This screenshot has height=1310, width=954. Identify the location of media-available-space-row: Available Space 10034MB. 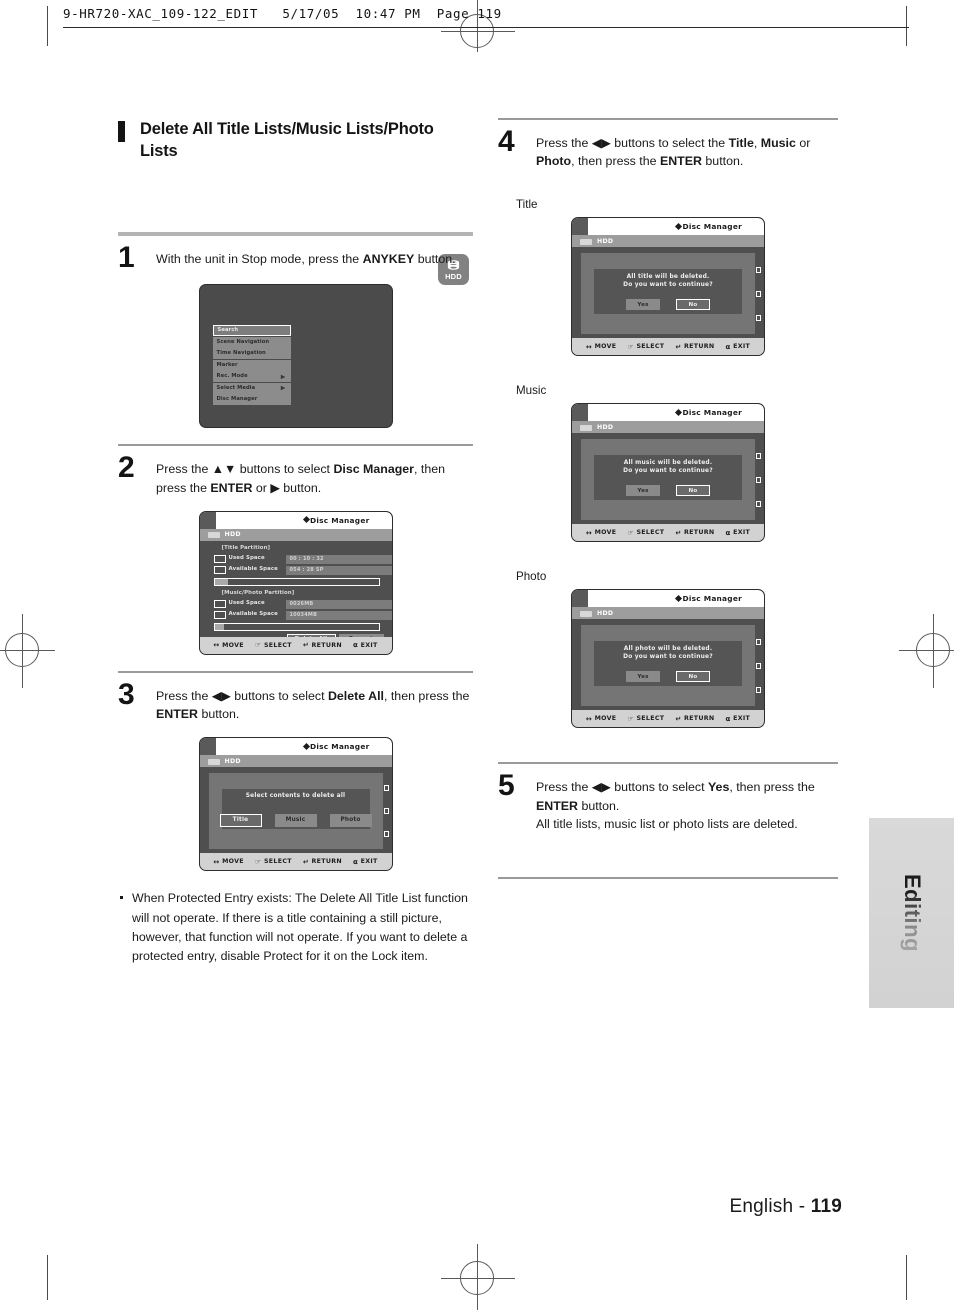
(302, 615).